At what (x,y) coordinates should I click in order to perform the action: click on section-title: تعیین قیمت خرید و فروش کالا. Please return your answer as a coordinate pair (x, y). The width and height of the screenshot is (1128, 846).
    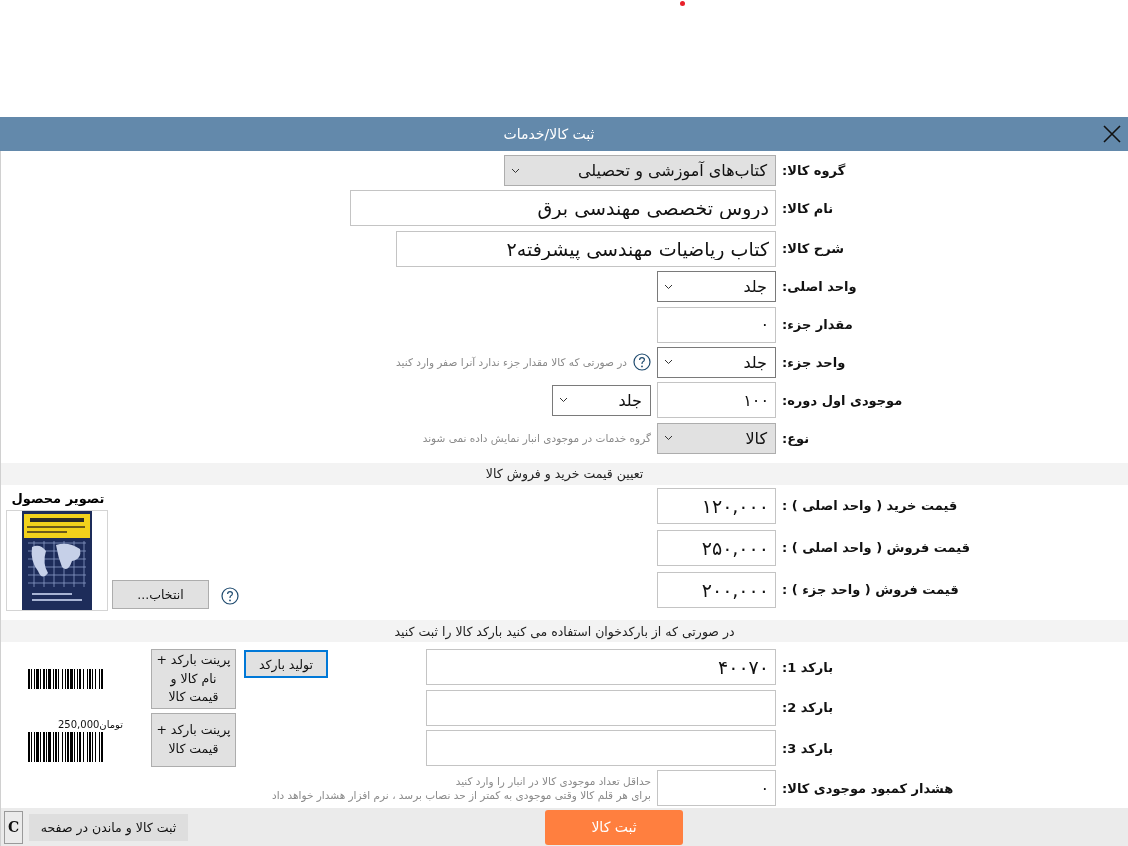
    Looking at the image, I should click on (564, 474).